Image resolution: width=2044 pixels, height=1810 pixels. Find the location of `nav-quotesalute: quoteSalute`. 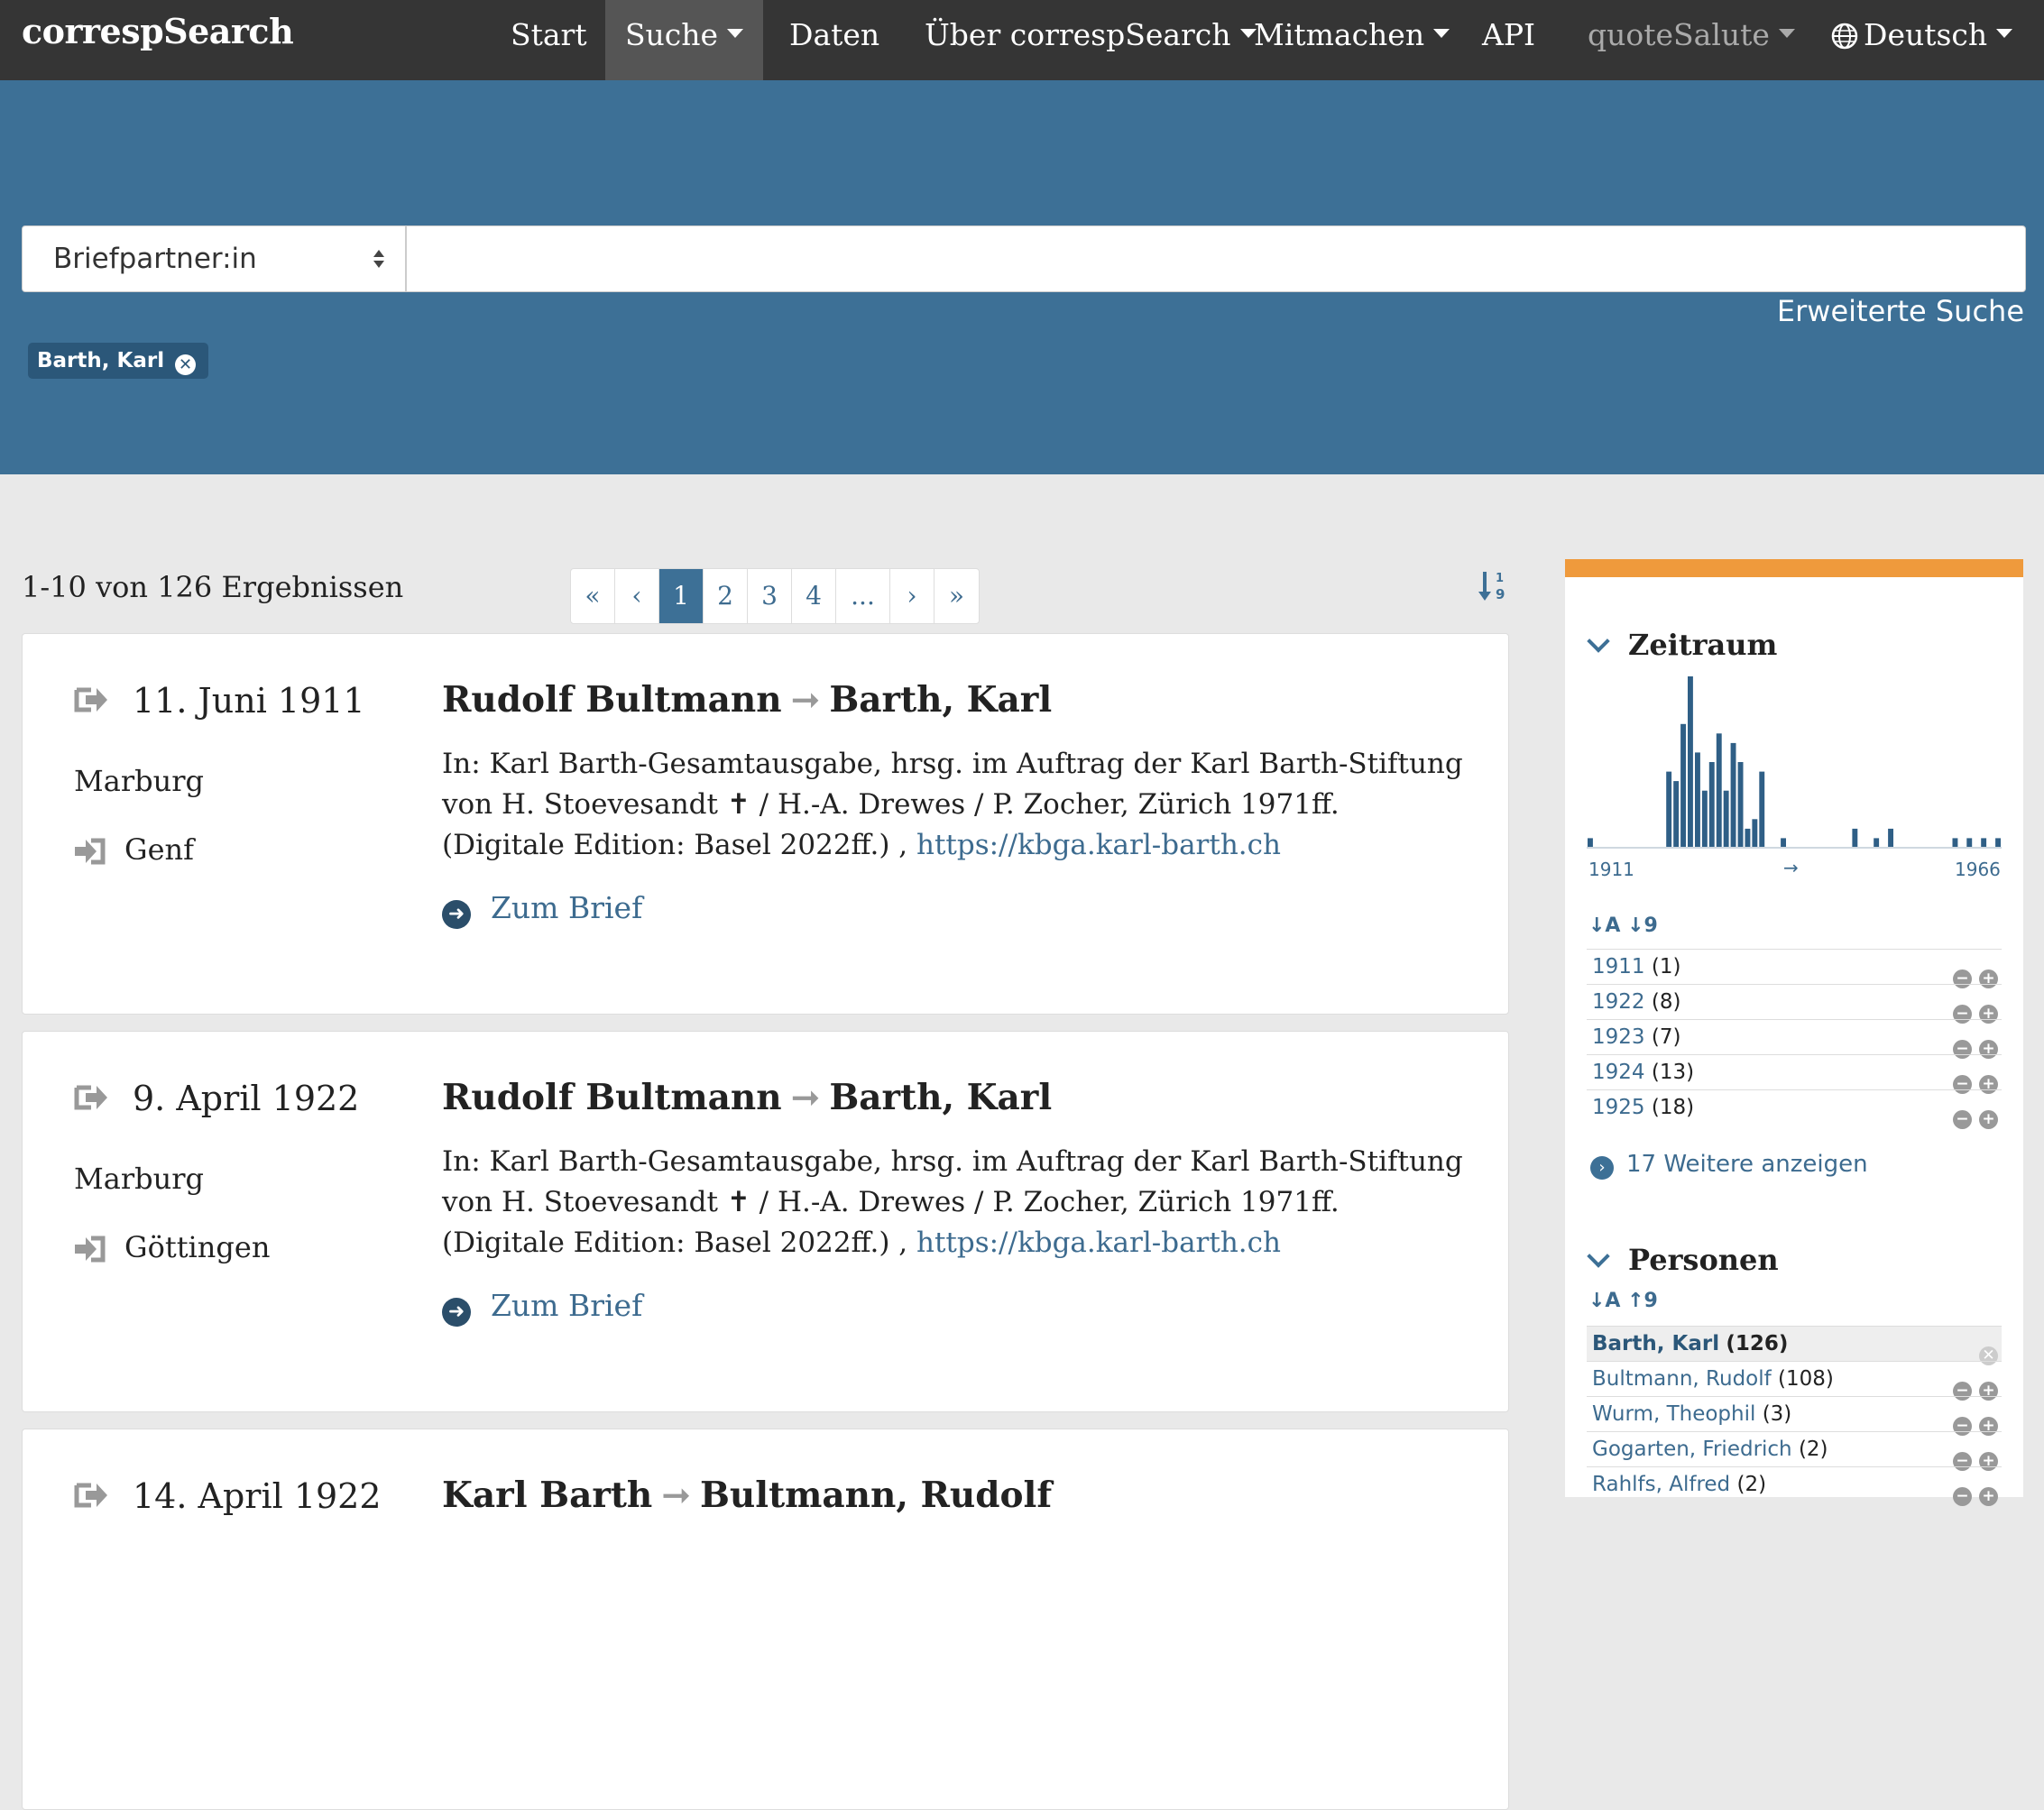

nav-quotesalute: quoteSalute is located at coordinates (1692, 40).